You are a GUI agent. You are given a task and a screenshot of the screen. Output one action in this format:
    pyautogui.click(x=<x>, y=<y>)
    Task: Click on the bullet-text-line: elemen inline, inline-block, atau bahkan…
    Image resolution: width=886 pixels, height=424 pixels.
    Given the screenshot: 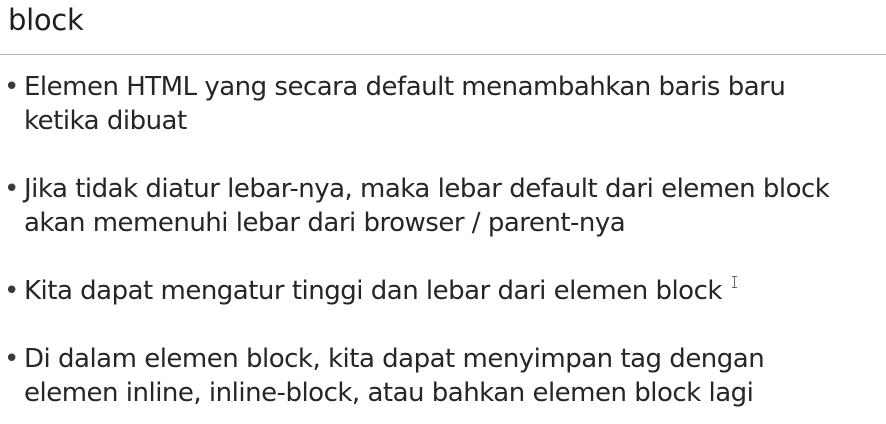 What is the action you would take?
    pyautogui.click(x=389, y=393)
    